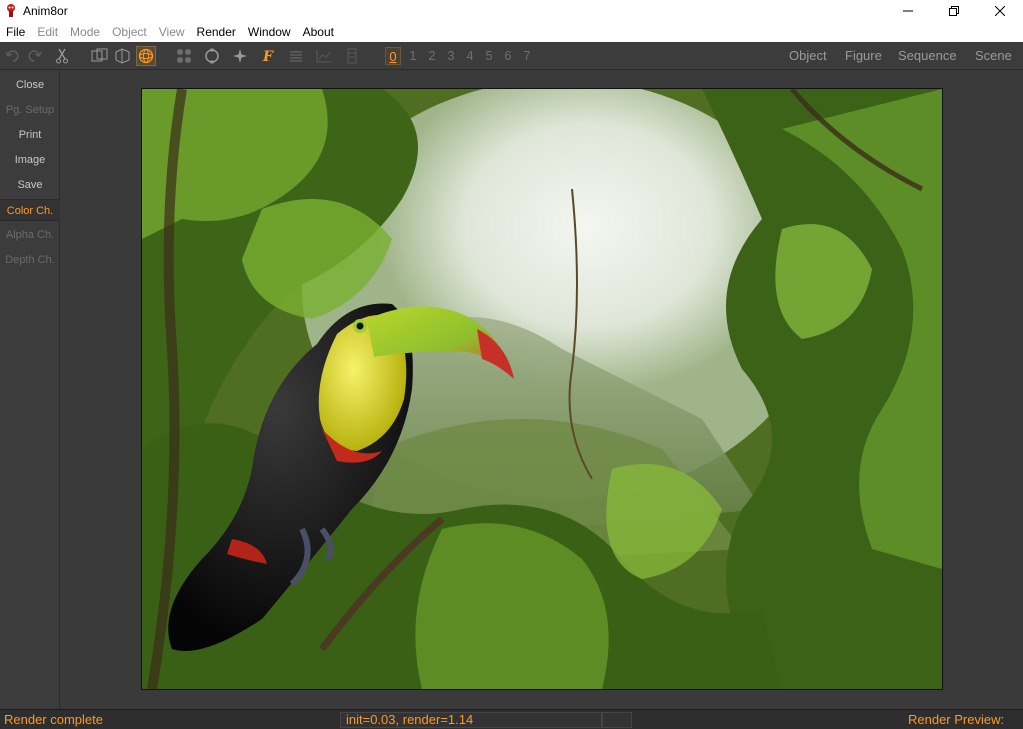 Image resolution: width=1023 pixels, height=729 pixels. Describe the element at coordinates (129, 32) in the screenshot. I see `menu-object: Object` at that location.